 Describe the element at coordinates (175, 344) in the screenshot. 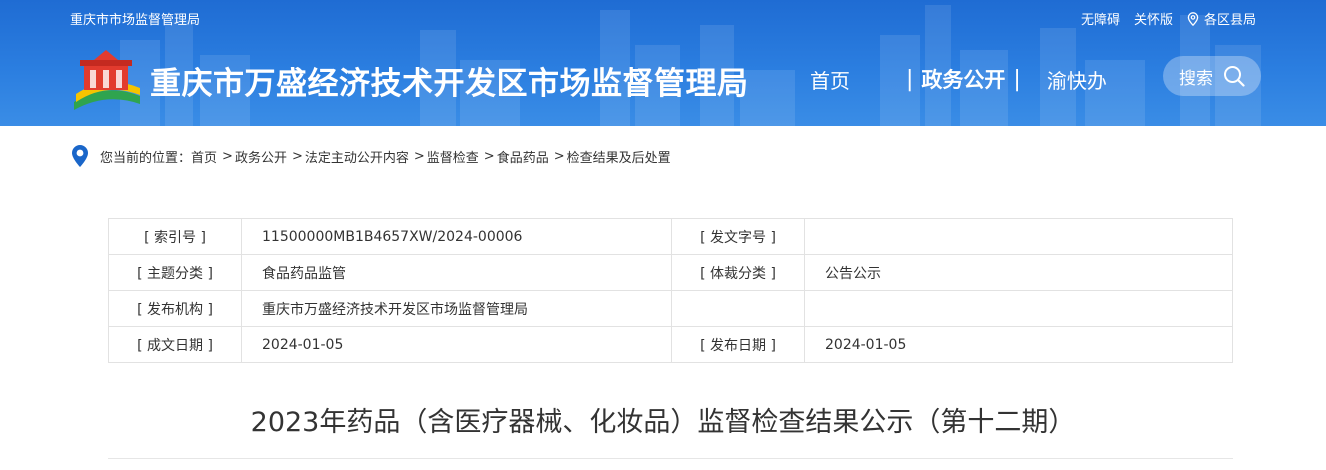

I see `written-date-label: [ 成文日期 ]` at that location.